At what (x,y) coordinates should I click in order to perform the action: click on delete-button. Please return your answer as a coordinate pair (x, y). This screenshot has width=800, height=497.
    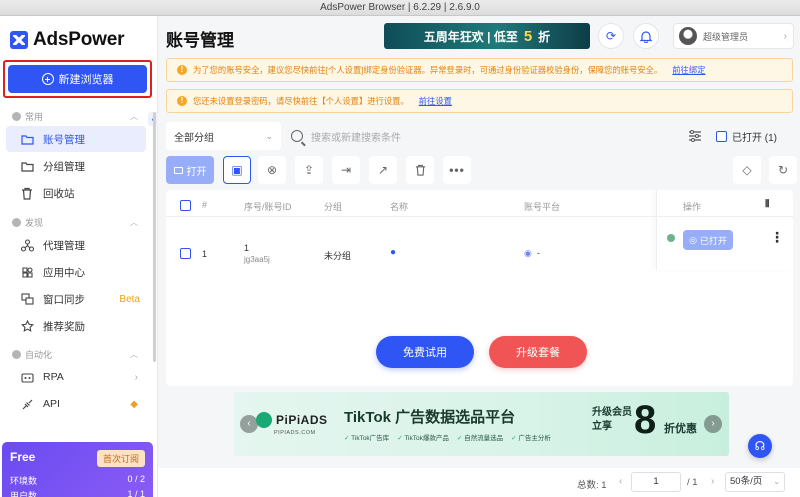
    Looking at the image, I should click on (420, 170).